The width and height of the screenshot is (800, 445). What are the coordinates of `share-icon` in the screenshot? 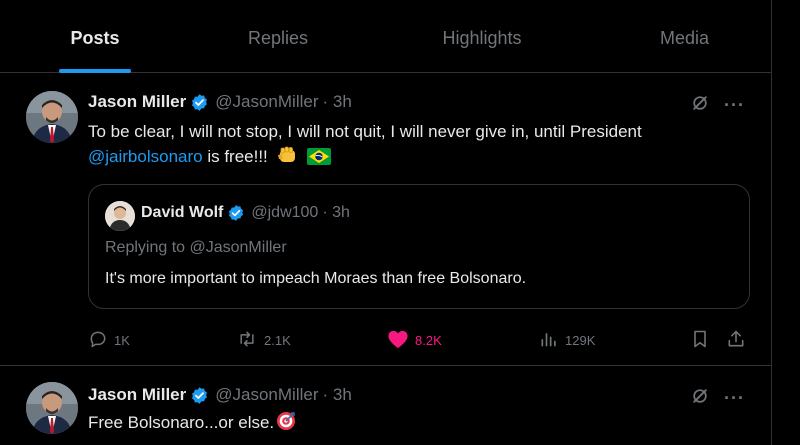 It's located at (736, 340).